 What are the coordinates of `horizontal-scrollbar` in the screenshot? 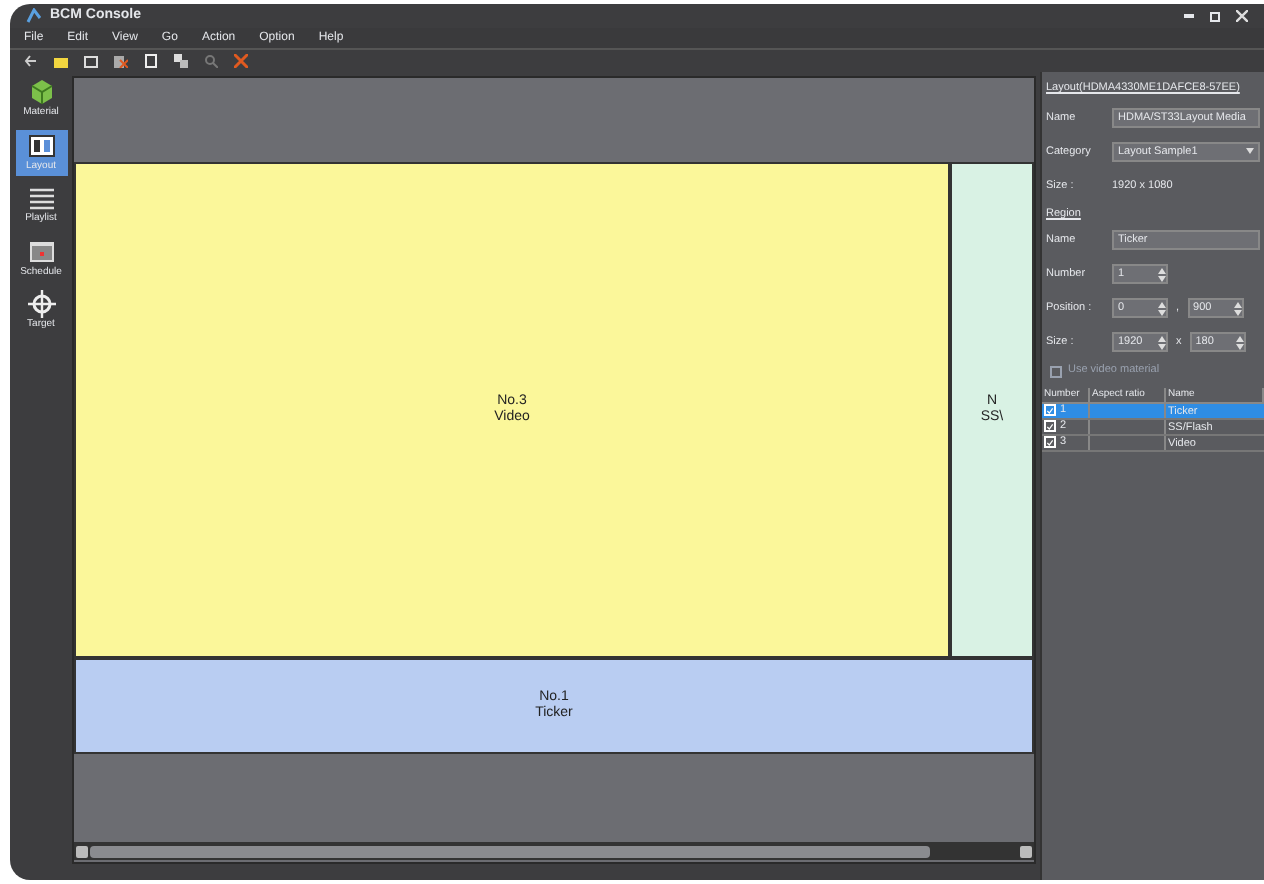 It's located at (554, 851).